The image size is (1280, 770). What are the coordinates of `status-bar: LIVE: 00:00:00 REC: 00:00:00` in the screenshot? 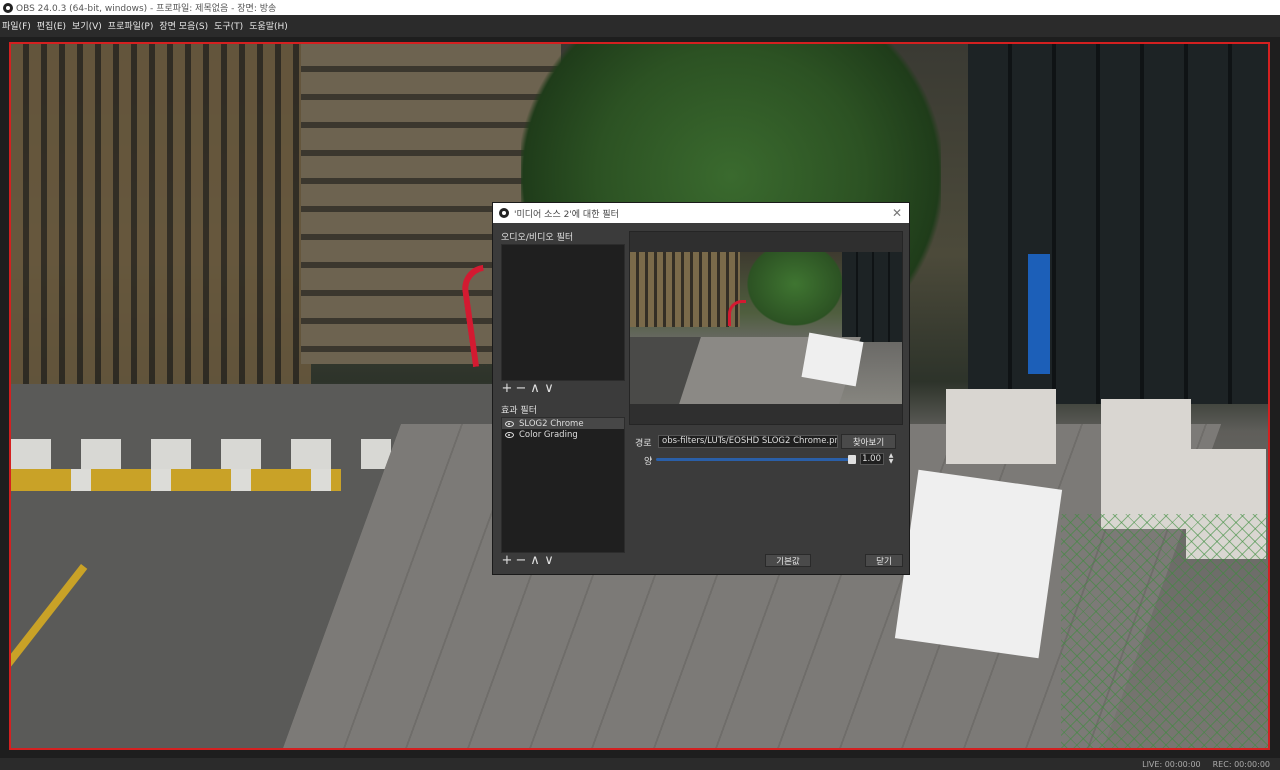 It's located at (640, 764).